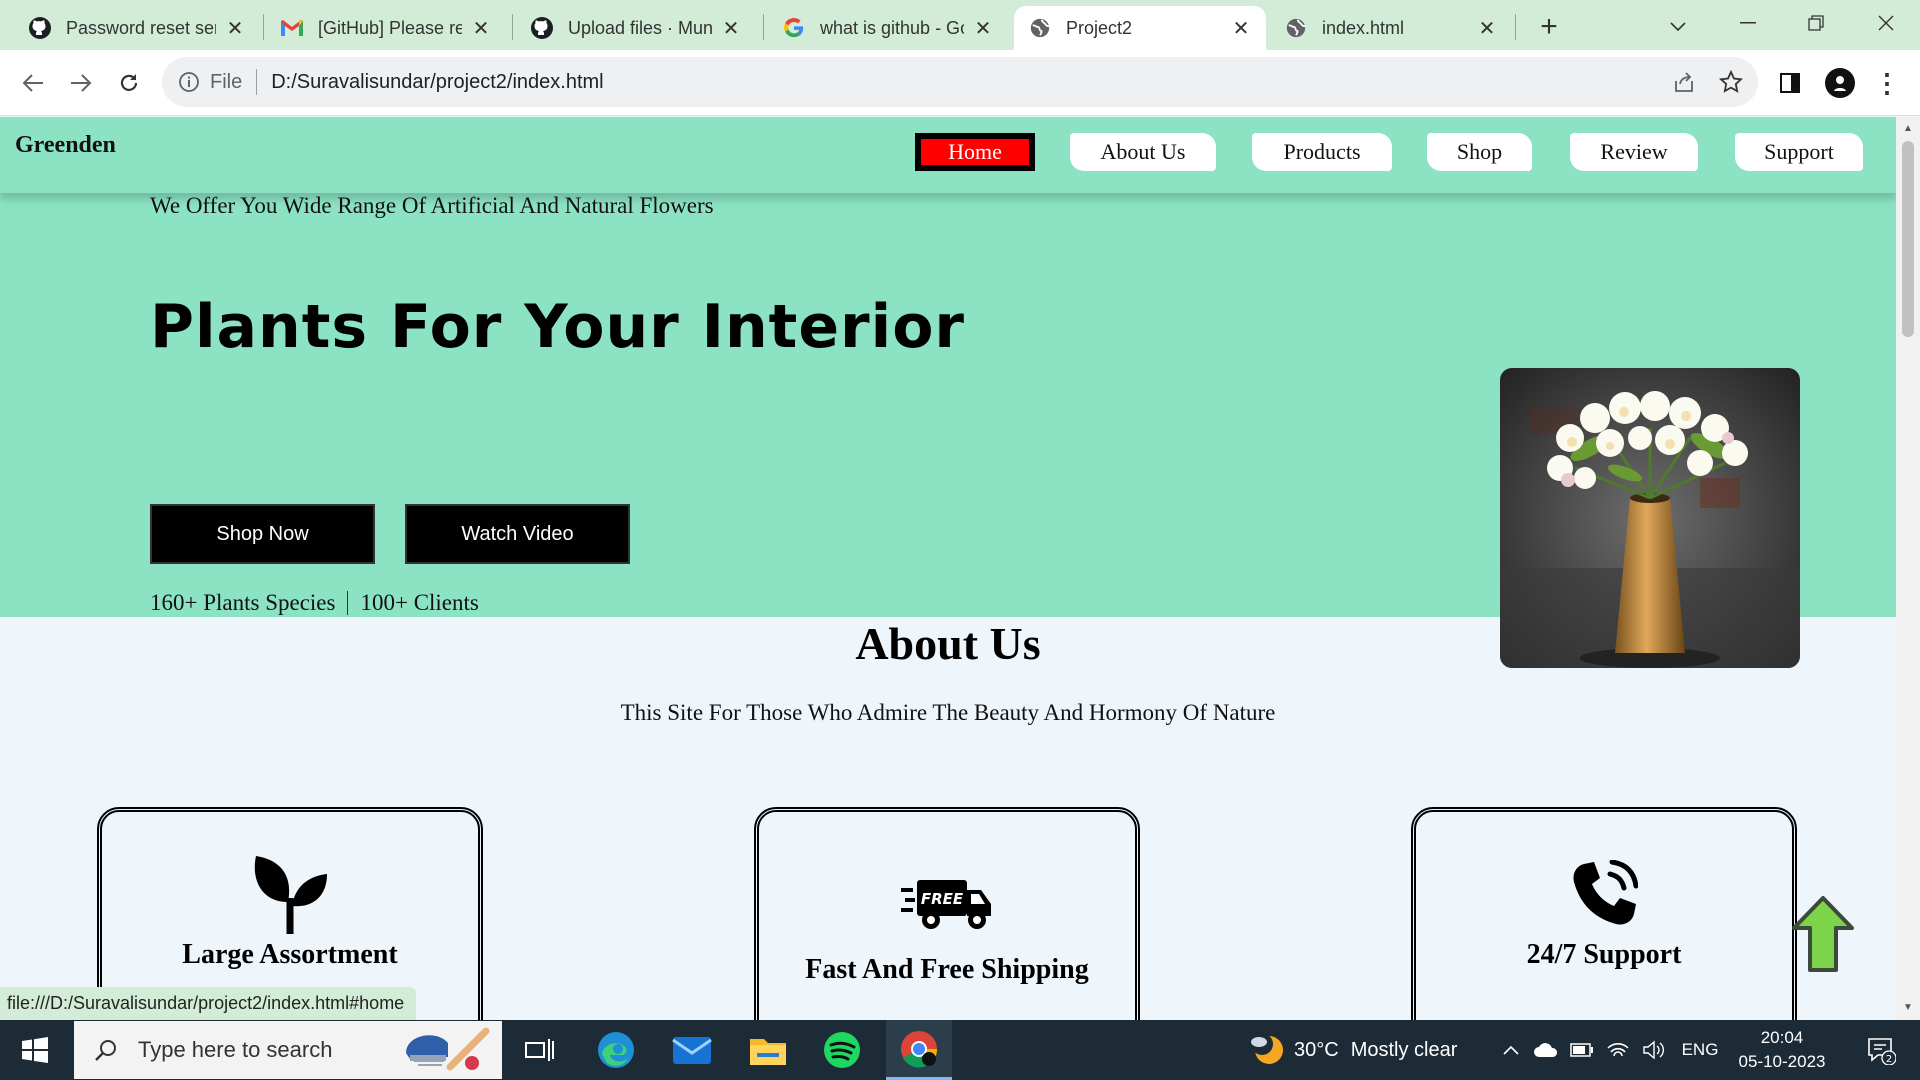 This screenshot has height=1080, width=1920. What do you see at coordinates (558, 327) in the screenshot?
I see `hero-title: Plants For Your Interior` at bounding box center [558, 327].